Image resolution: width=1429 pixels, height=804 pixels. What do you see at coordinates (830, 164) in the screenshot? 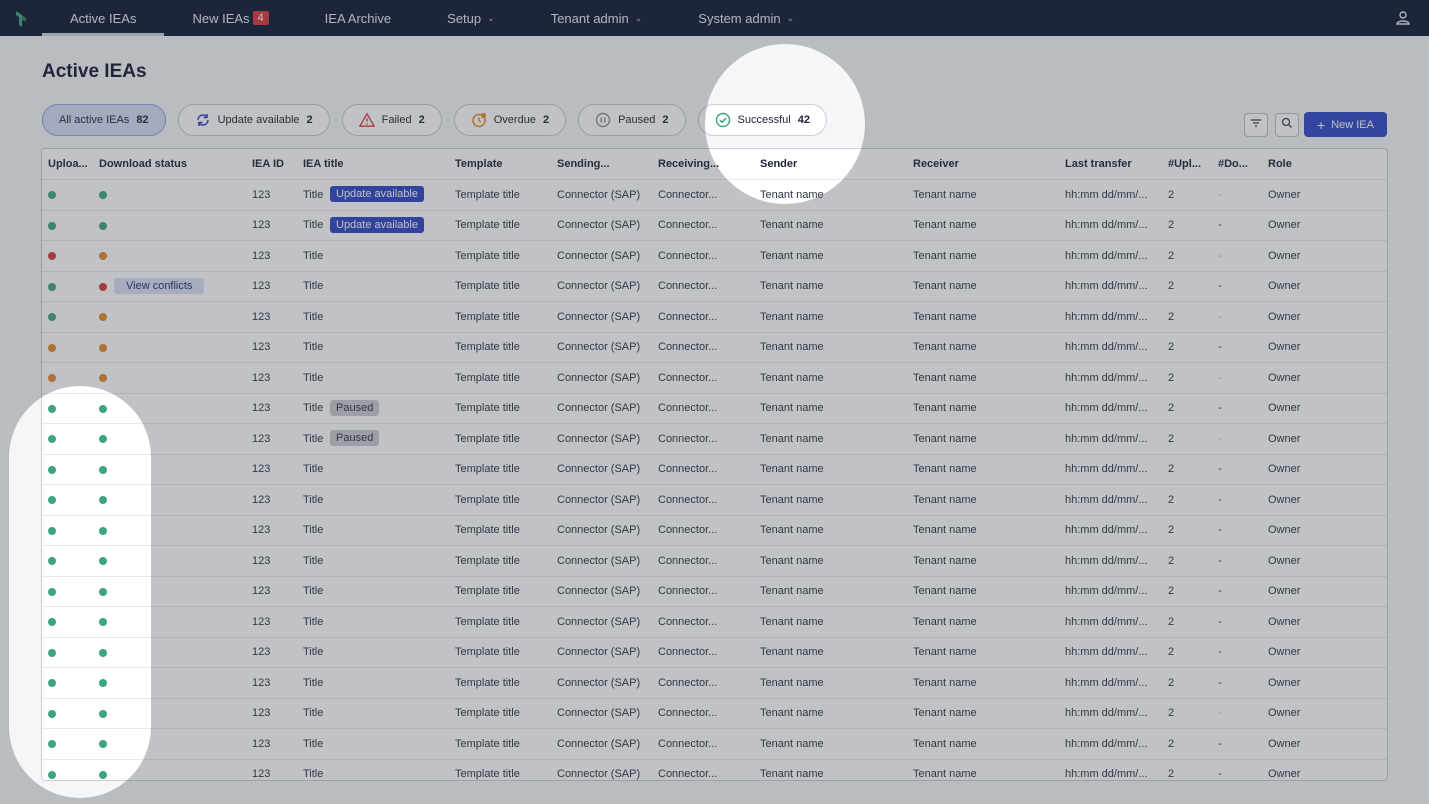
I see `column-header-sender-col: Sender` at bounding box center [830, 164].